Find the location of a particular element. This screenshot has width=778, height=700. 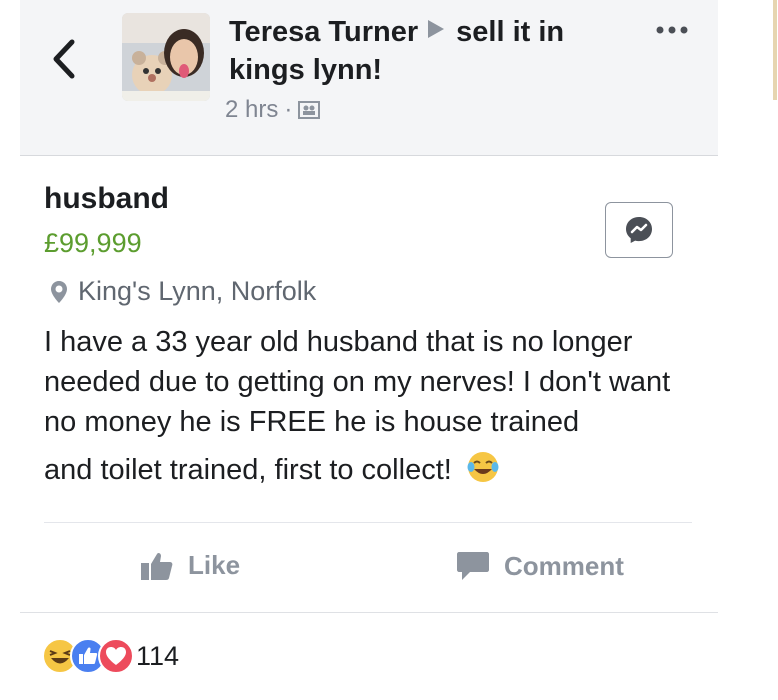

tears-of-joy-emoji is located at coordinates (483, 467).